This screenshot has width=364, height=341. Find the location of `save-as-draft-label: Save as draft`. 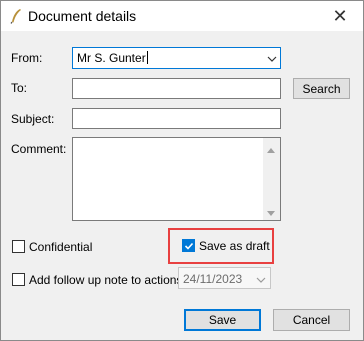

save-as-draft-label: Save as draft is located at coordinates (234, 246).